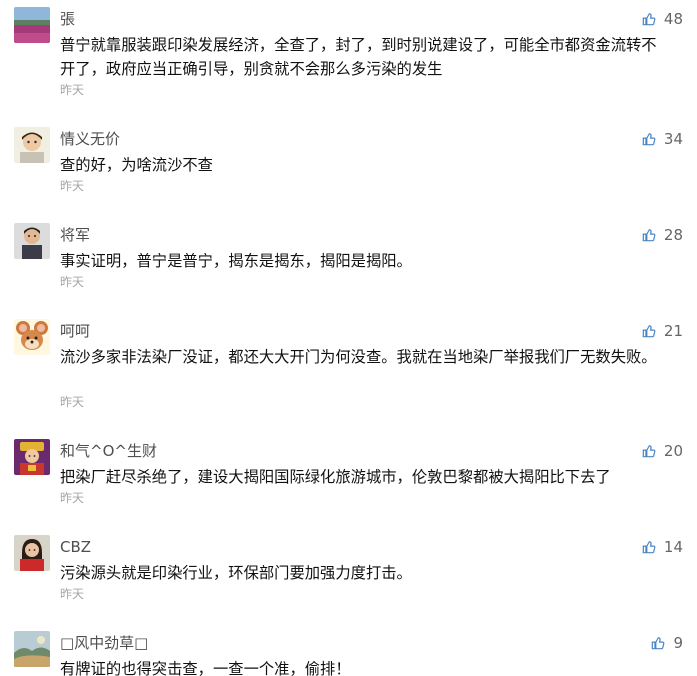 The width and height of the screenshot is (697, 676). I want to click on comment-username: 和气^O^生财, so click(108, 451).